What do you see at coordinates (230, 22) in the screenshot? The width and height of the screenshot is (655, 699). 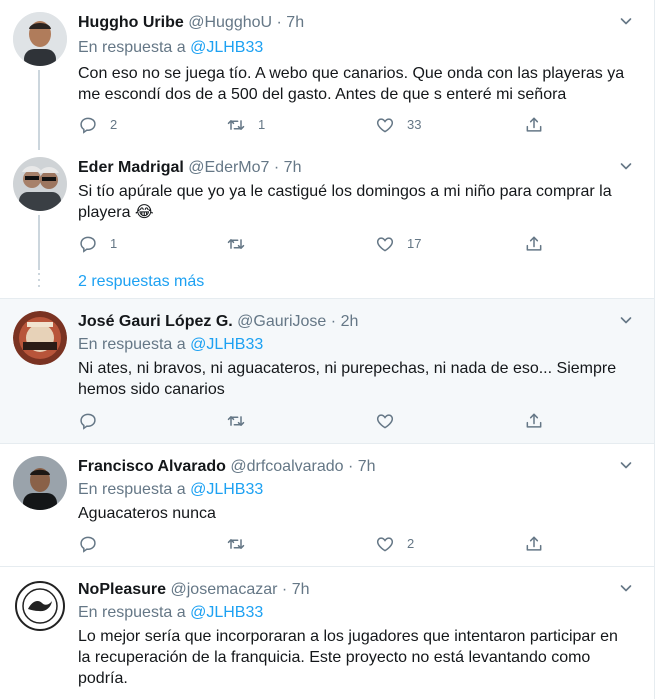 I see `handle: @HugghoU` at bounding box center [230, 22].